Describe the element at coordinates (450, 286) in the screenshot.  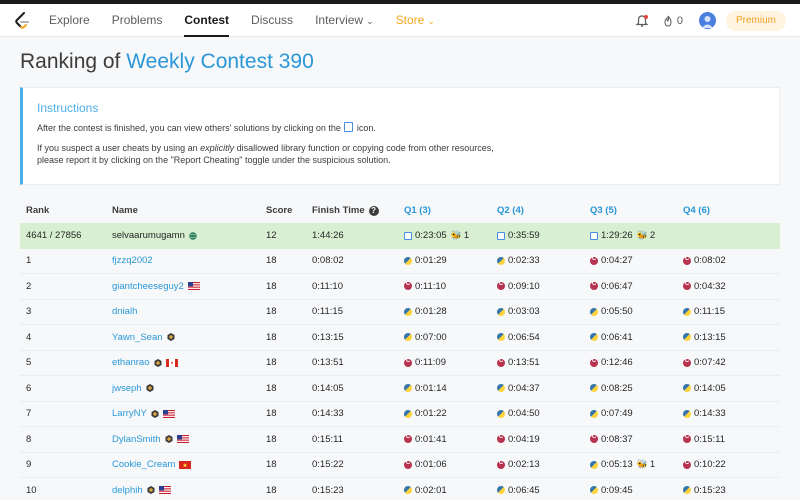
I see `q1-cell: 0:11:10` at that location.